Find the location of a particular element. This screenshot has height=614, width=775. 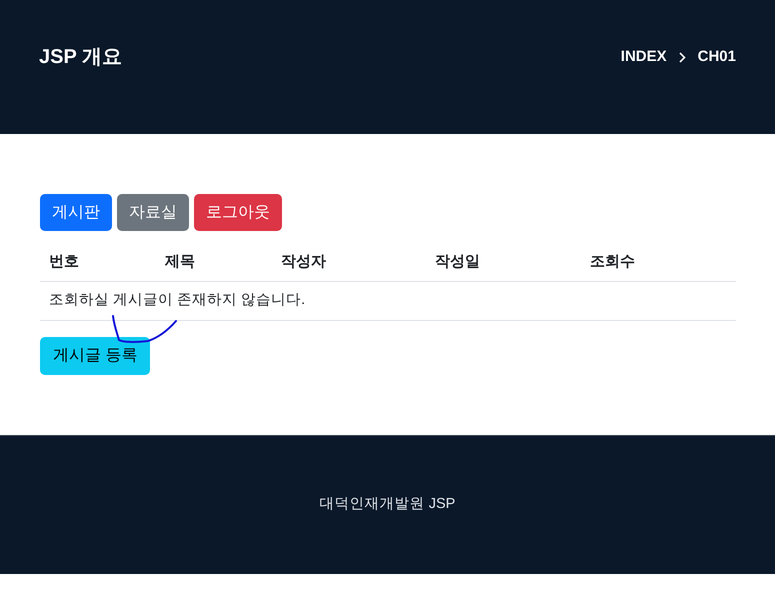

page-title: JSP 개요 is located at coordinates (80, 57).